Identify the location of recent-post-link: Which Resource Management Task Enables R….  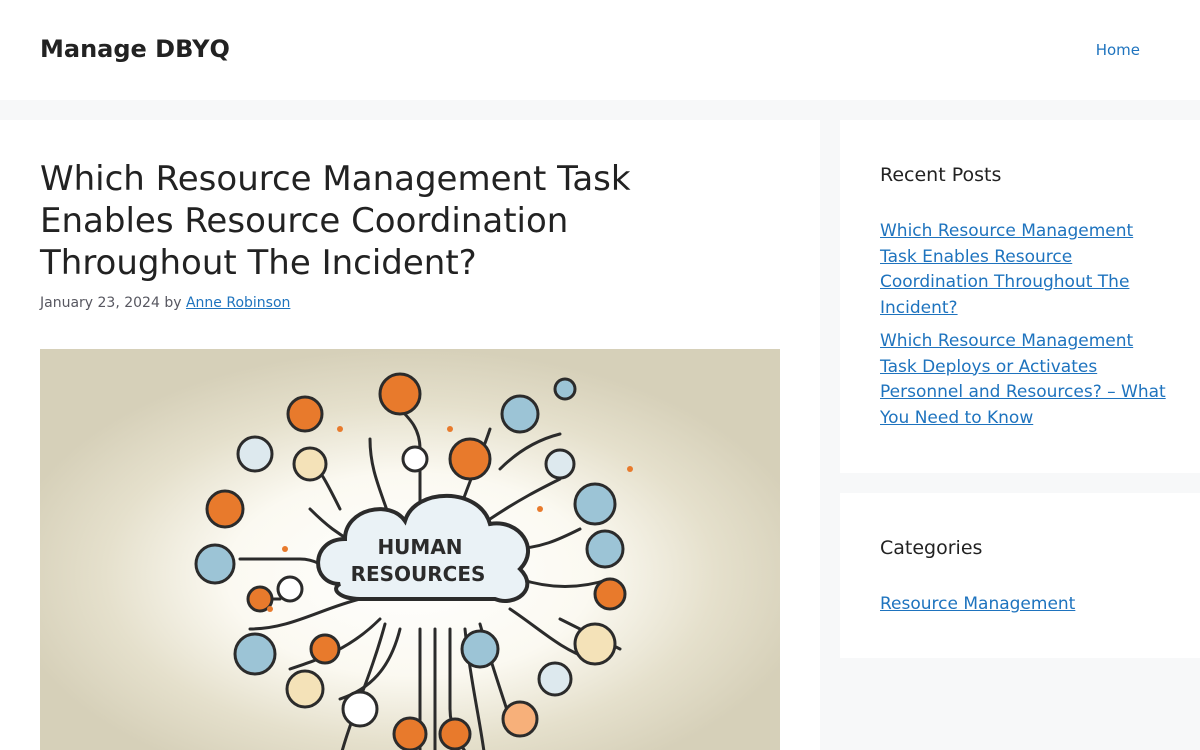
(1006, 269).